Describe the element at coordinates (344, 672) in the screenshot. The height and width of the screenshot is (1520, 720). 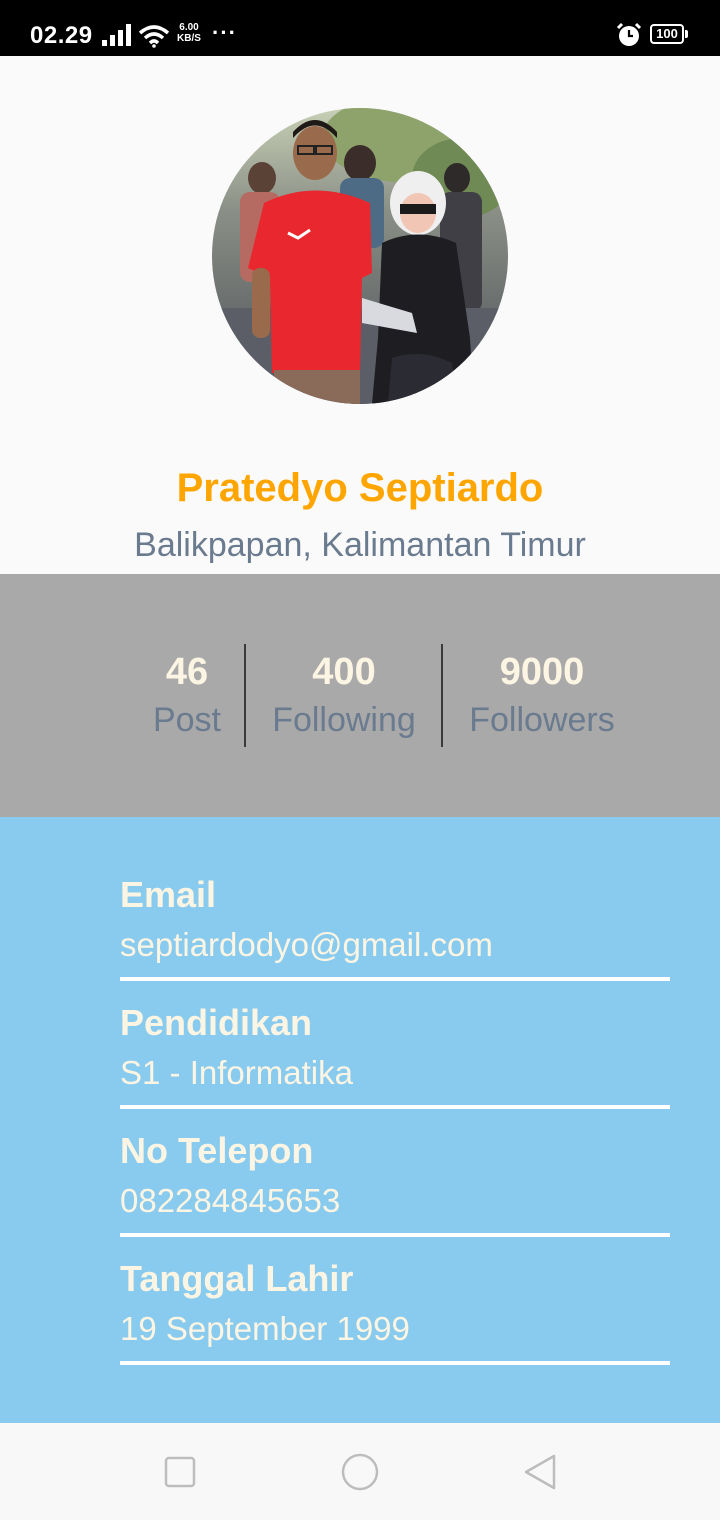
I see `stat-value: 400` at that location.